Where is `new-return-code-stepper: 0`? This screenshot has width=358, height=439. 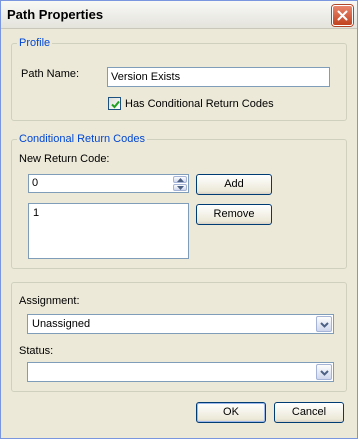
new-return-code-stepper: 0 is located at coordinates (108, 183).